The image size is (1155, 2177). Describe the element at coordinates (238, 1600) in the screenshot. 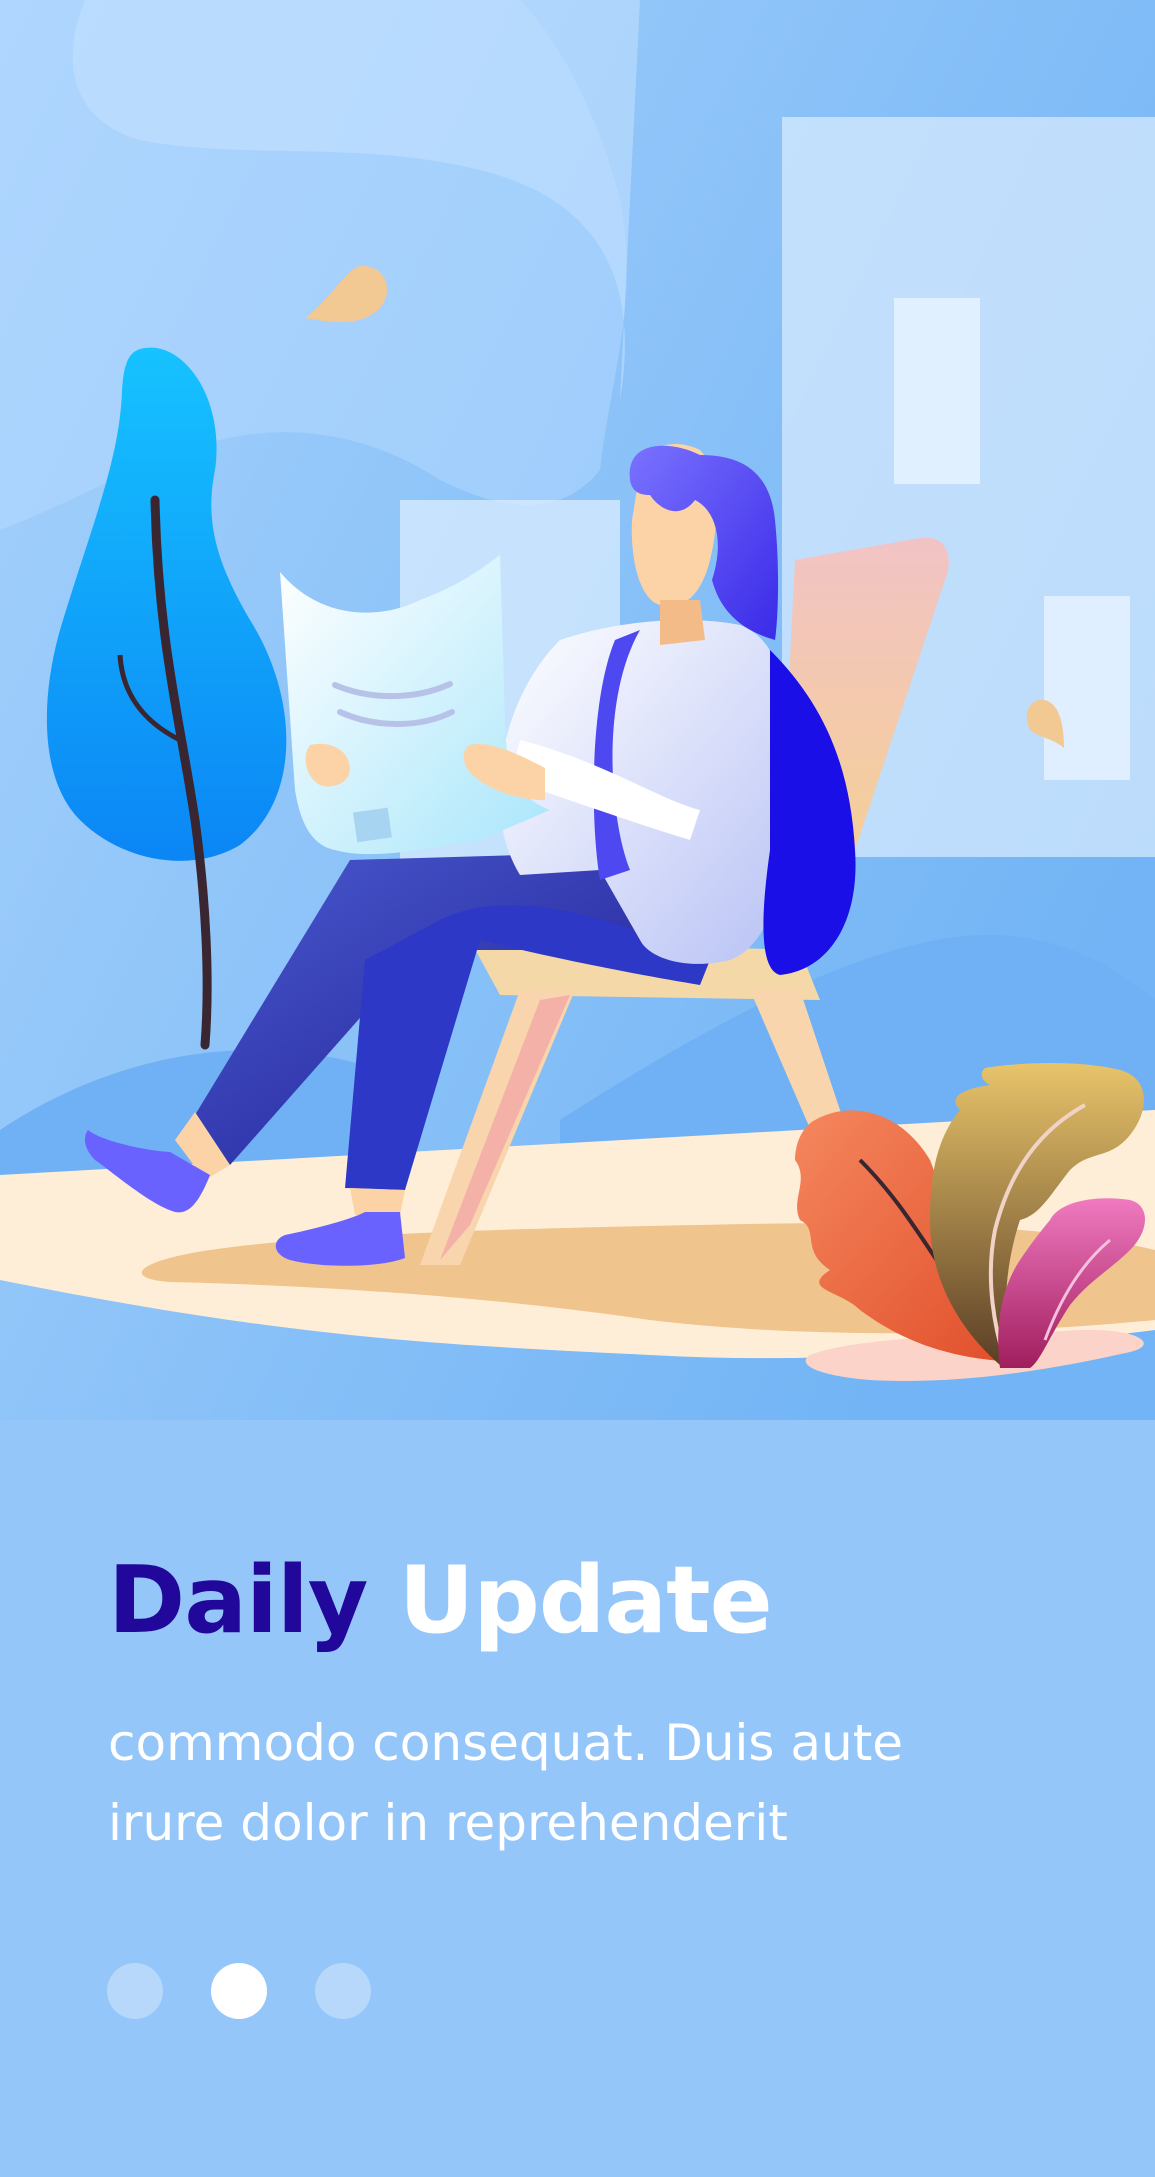

I see `page-title-accent: Daily` at that location.